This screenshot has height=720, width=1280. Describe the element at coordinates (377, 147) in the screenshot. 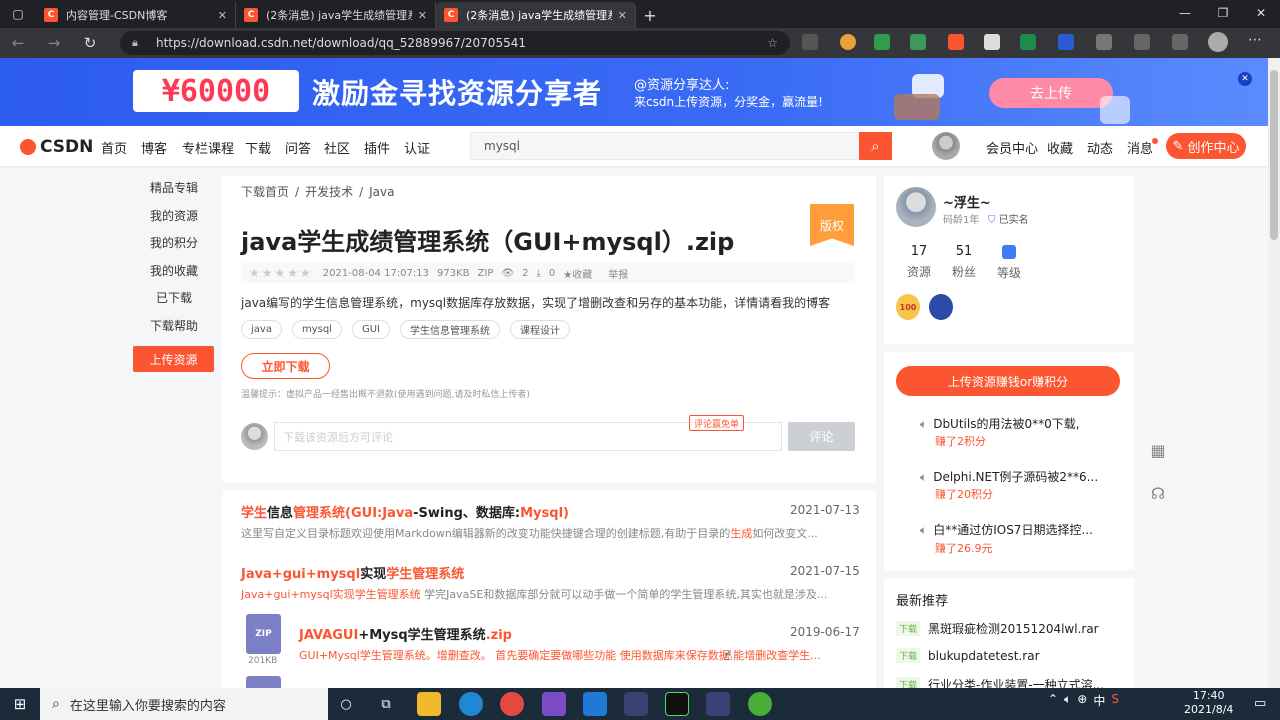

I see `nav-plugin: 插件` at that location.